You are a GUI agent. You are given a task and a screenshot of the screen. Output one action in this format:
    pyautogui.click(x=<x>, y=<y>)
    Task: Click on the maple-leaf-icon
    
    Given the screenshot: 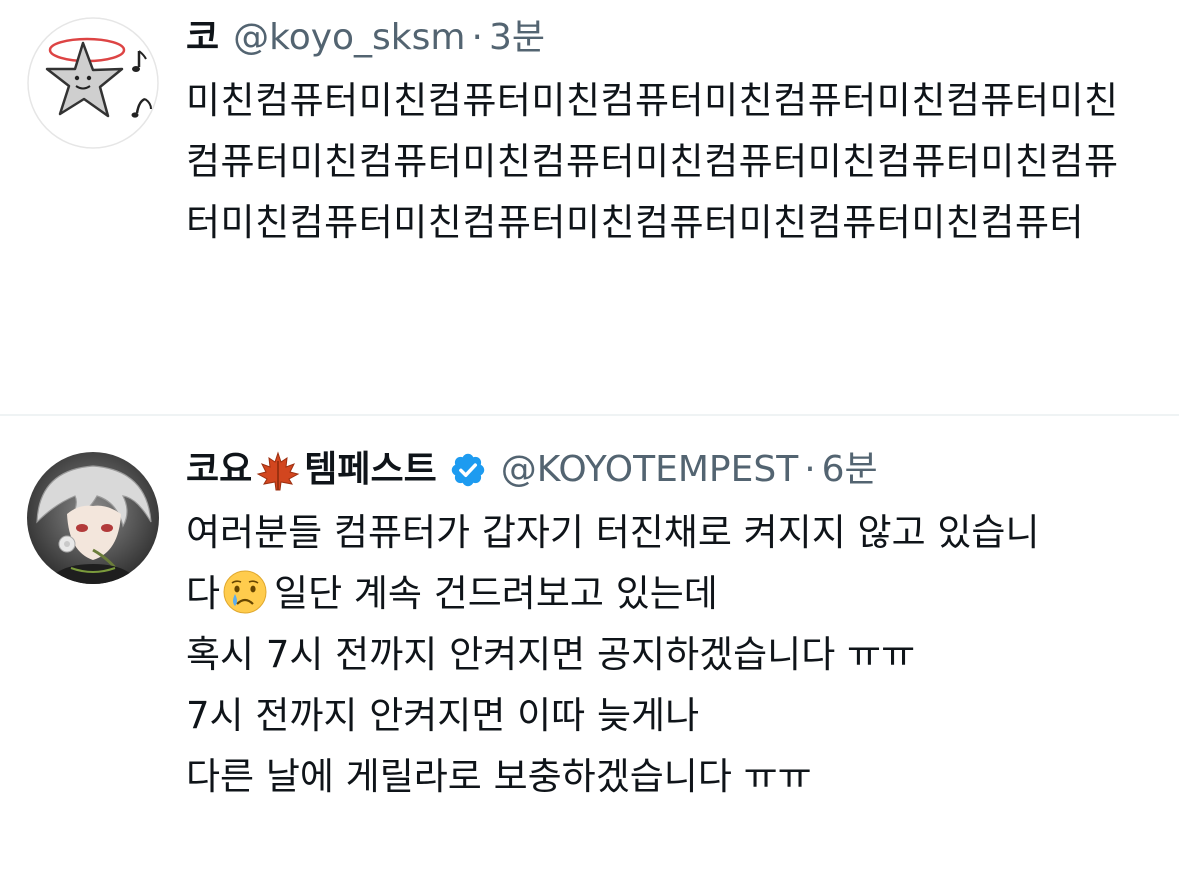 What is the action you would take?
    pyautogui.click(x=278, y=471)
    